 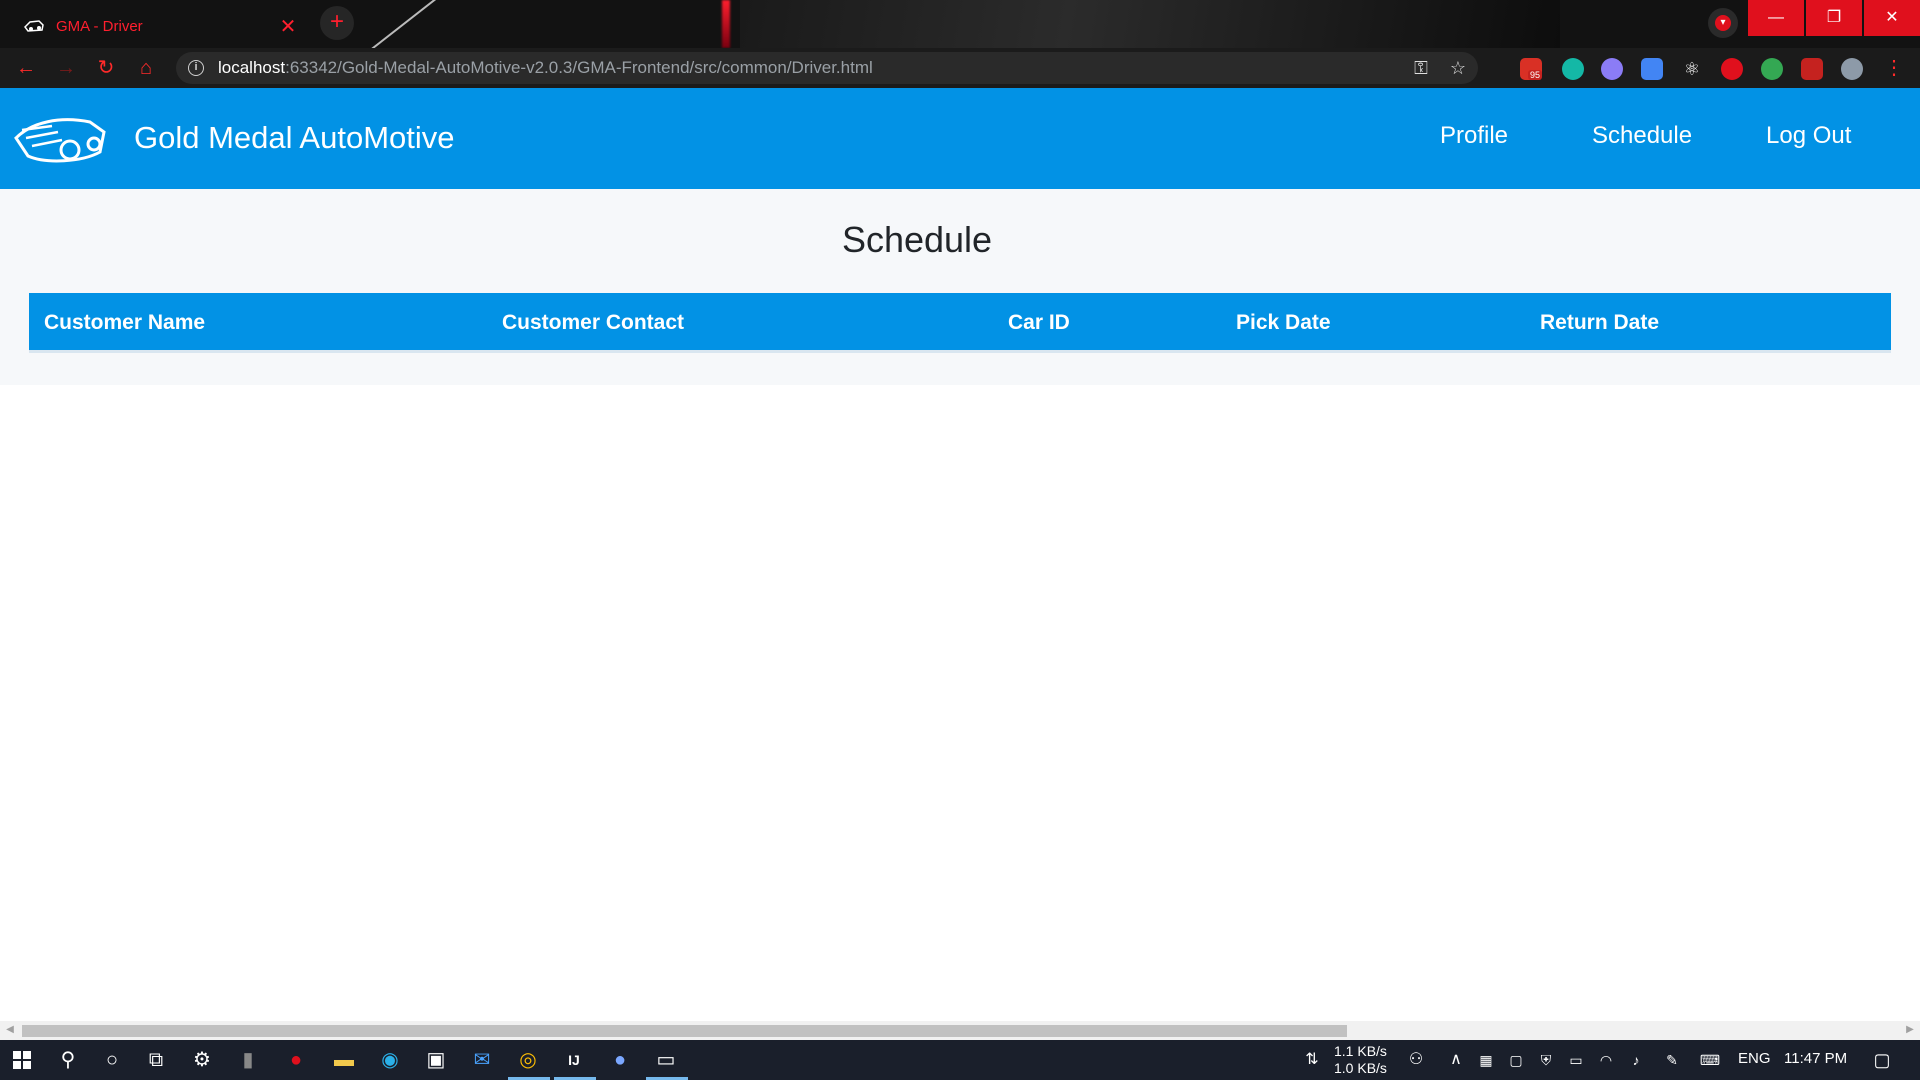 I want to click on nav-link-schedule: Schedule, so click(x=1642, y=136).